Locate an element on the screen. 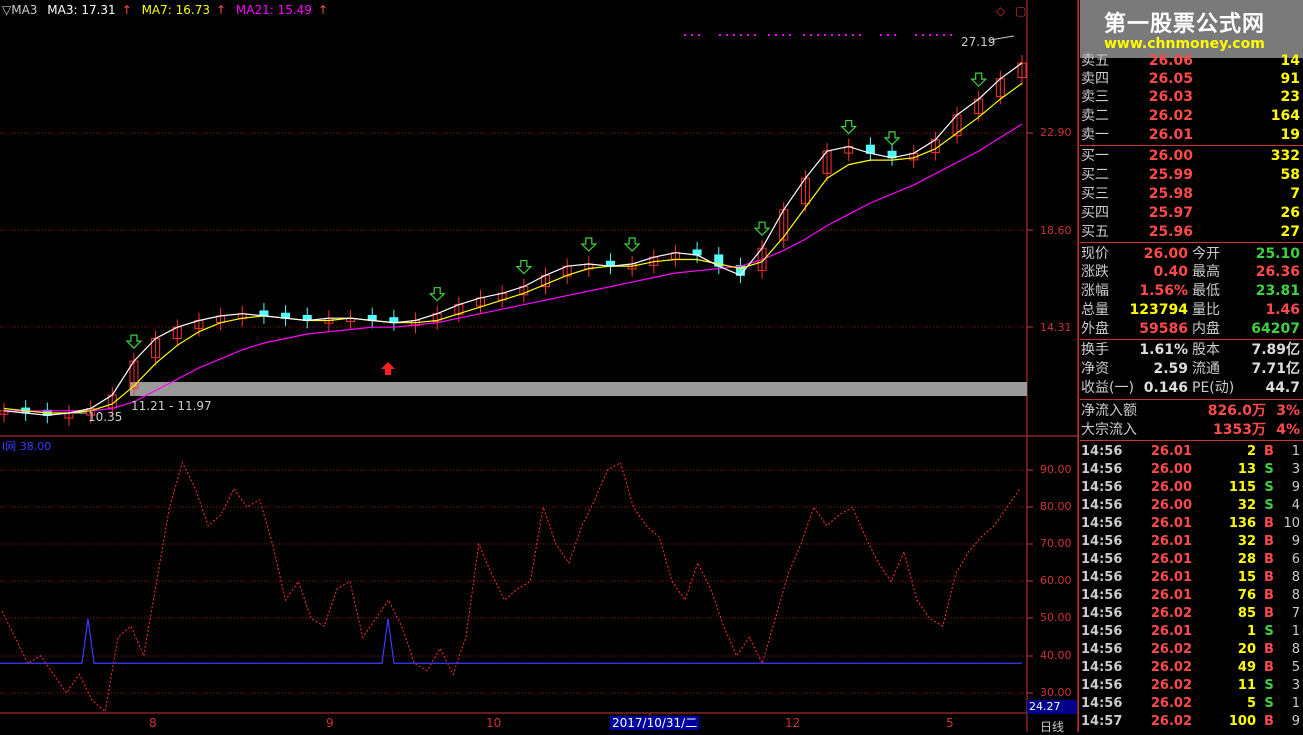 The image size is (1303, 735). tick-row: 14:56 26.00 115 S 9 is located at coordinates (1191, 488).